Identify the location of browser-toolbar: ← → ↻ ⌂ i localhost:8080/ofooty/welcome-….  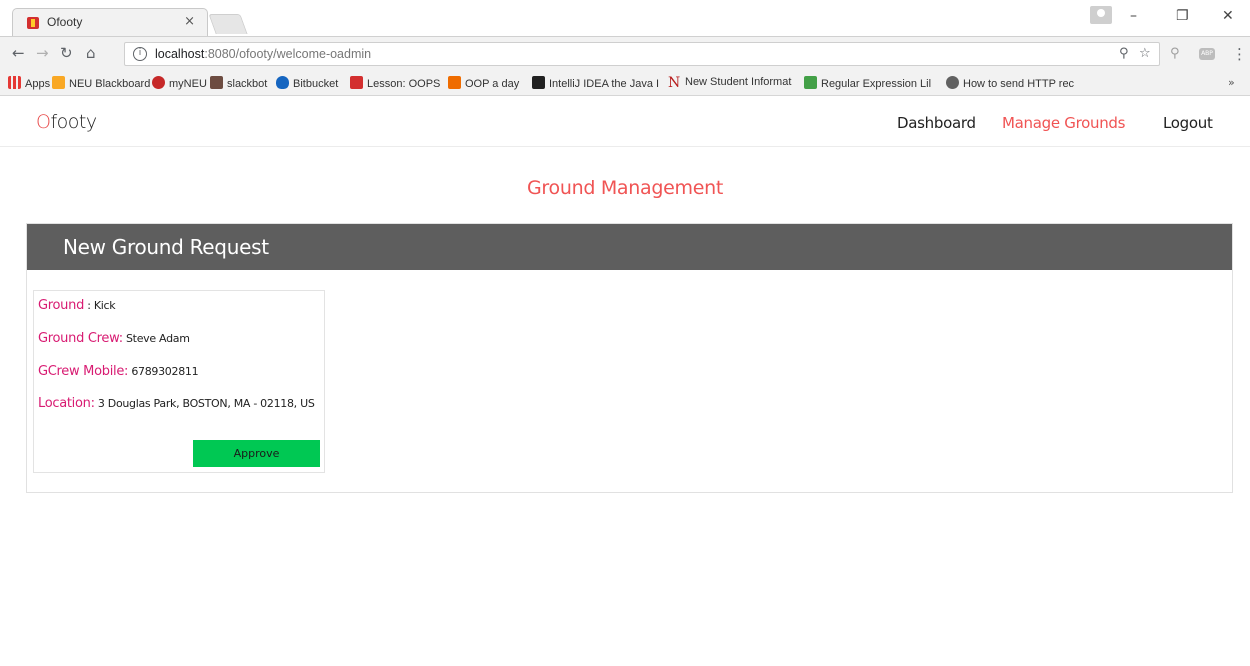
(625, 53).